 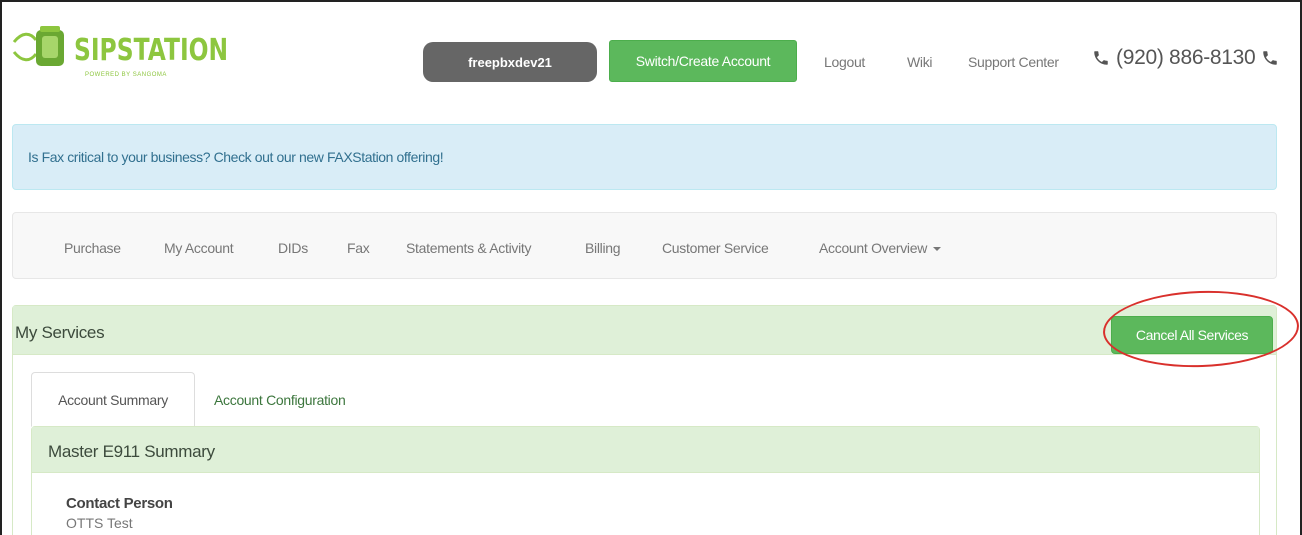 I want to click on switch-create-account-button: Switch/Create Account, so click(x=703, y=61).